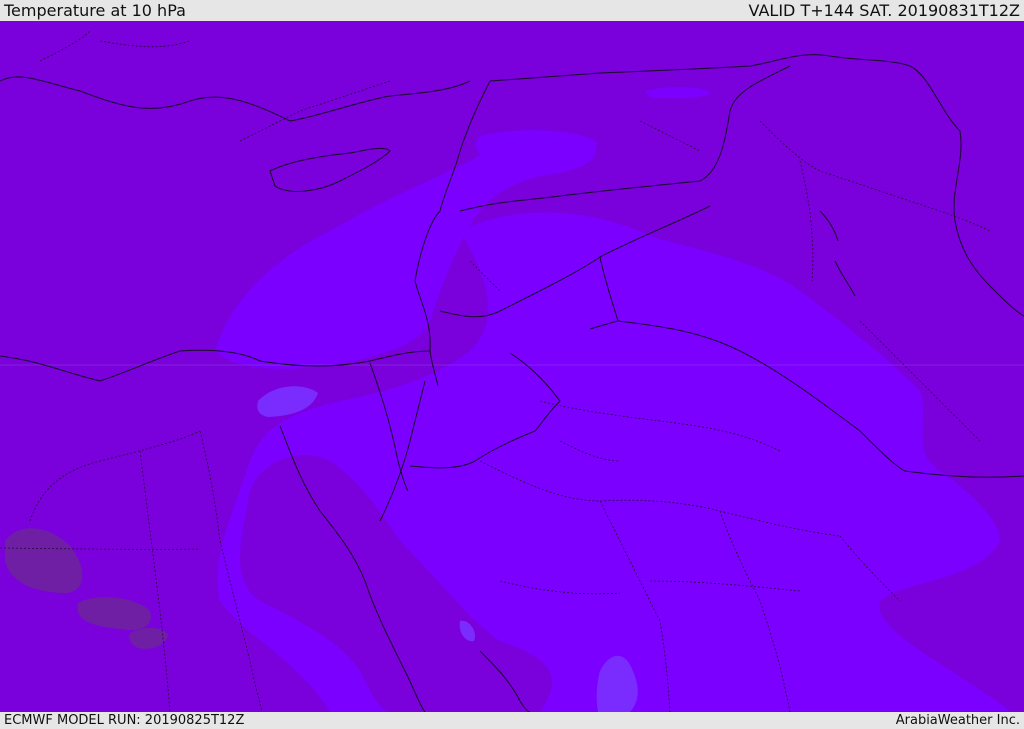 This screenshot has width=1024, height=729. I want to click on model-run-label: ECMWF MODEL RUN: 20190825T12Z, so click(124, 720).